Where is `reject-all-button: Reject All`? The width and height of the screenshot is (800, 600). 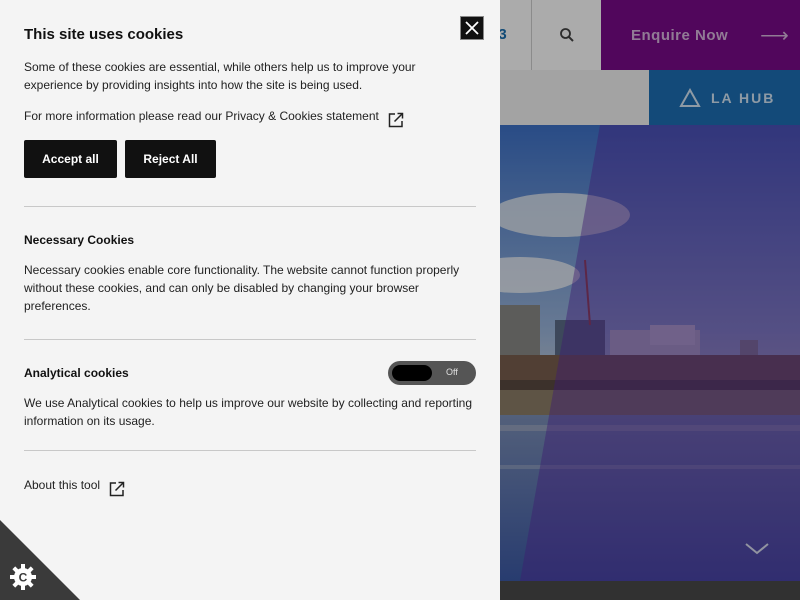 reject-all-button: Reject All is located at coordinates (170, 159).